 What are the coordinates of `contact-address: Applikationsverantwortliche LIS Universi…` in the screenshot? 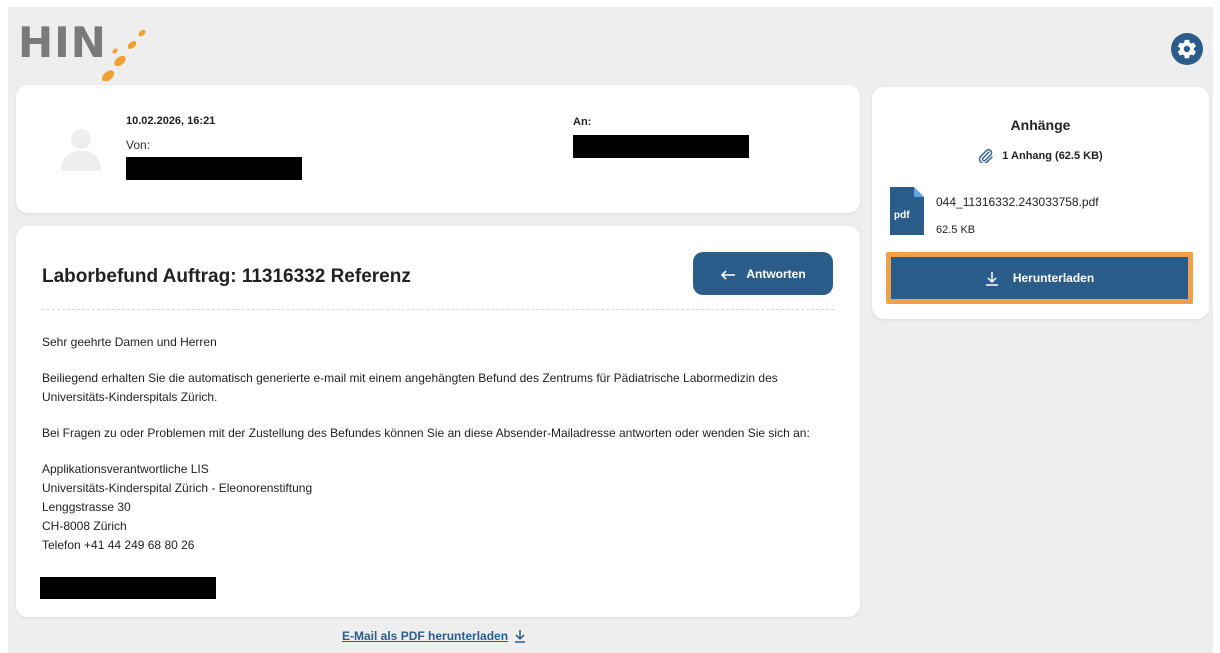 It's located at (437, 507).